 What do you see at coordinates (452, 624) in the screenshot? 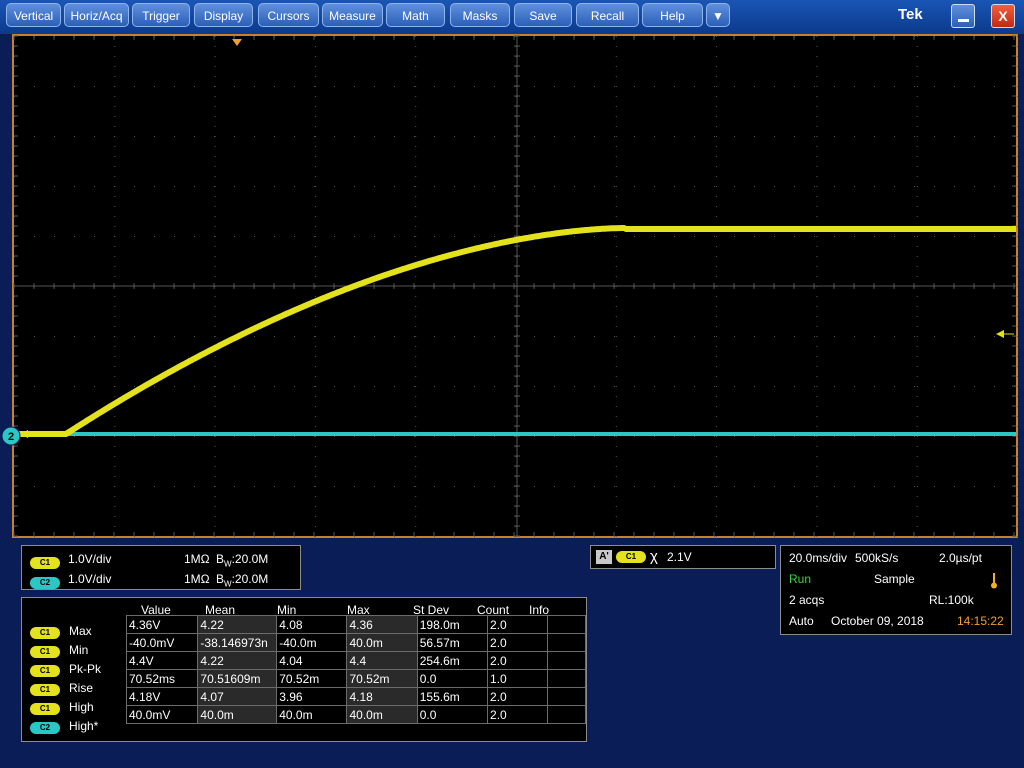
I see `measurement-cell: 198.0m` at bounding box center [452, 624].